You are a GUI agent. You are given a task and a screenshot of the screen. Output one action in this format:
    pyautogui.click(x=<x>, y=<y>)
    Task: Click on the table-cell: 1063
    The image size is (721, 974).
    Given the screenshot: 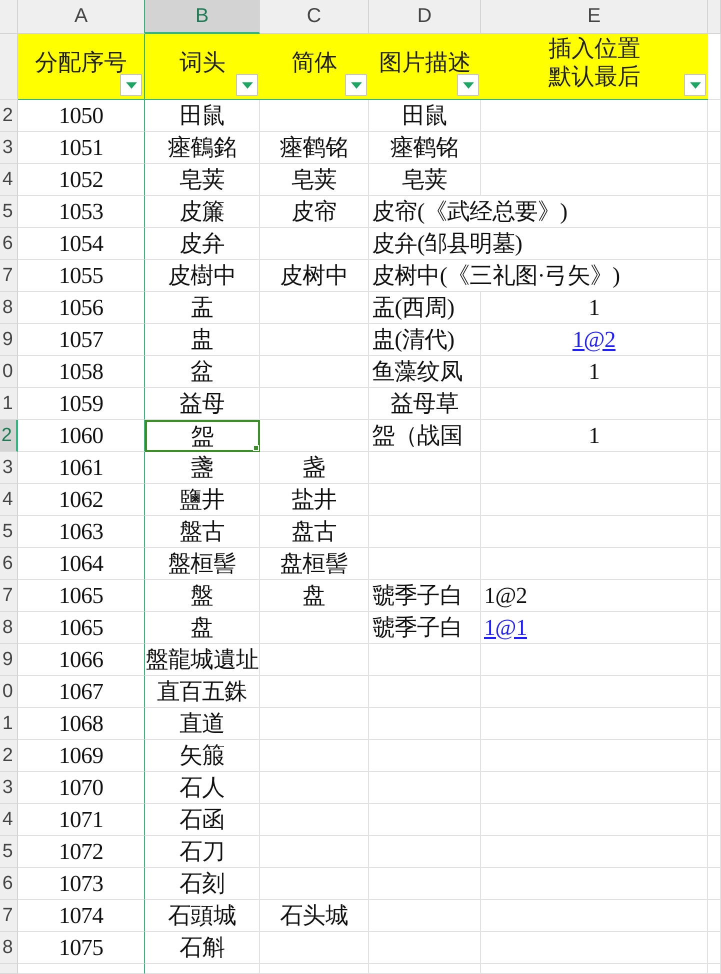 What is the action you would take?
    pyautogui.click(x=81, y=532)
    